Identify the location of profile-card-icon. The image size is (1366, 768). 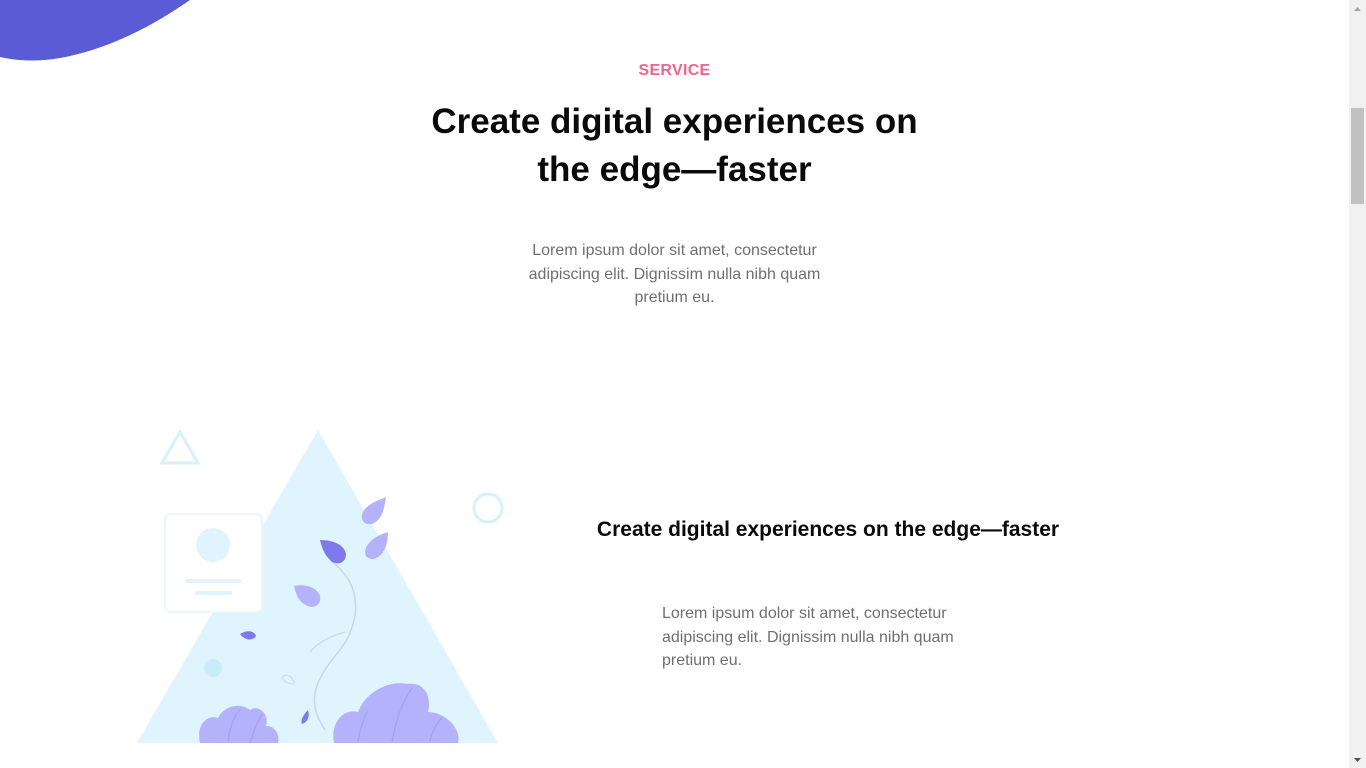
(213, 563).